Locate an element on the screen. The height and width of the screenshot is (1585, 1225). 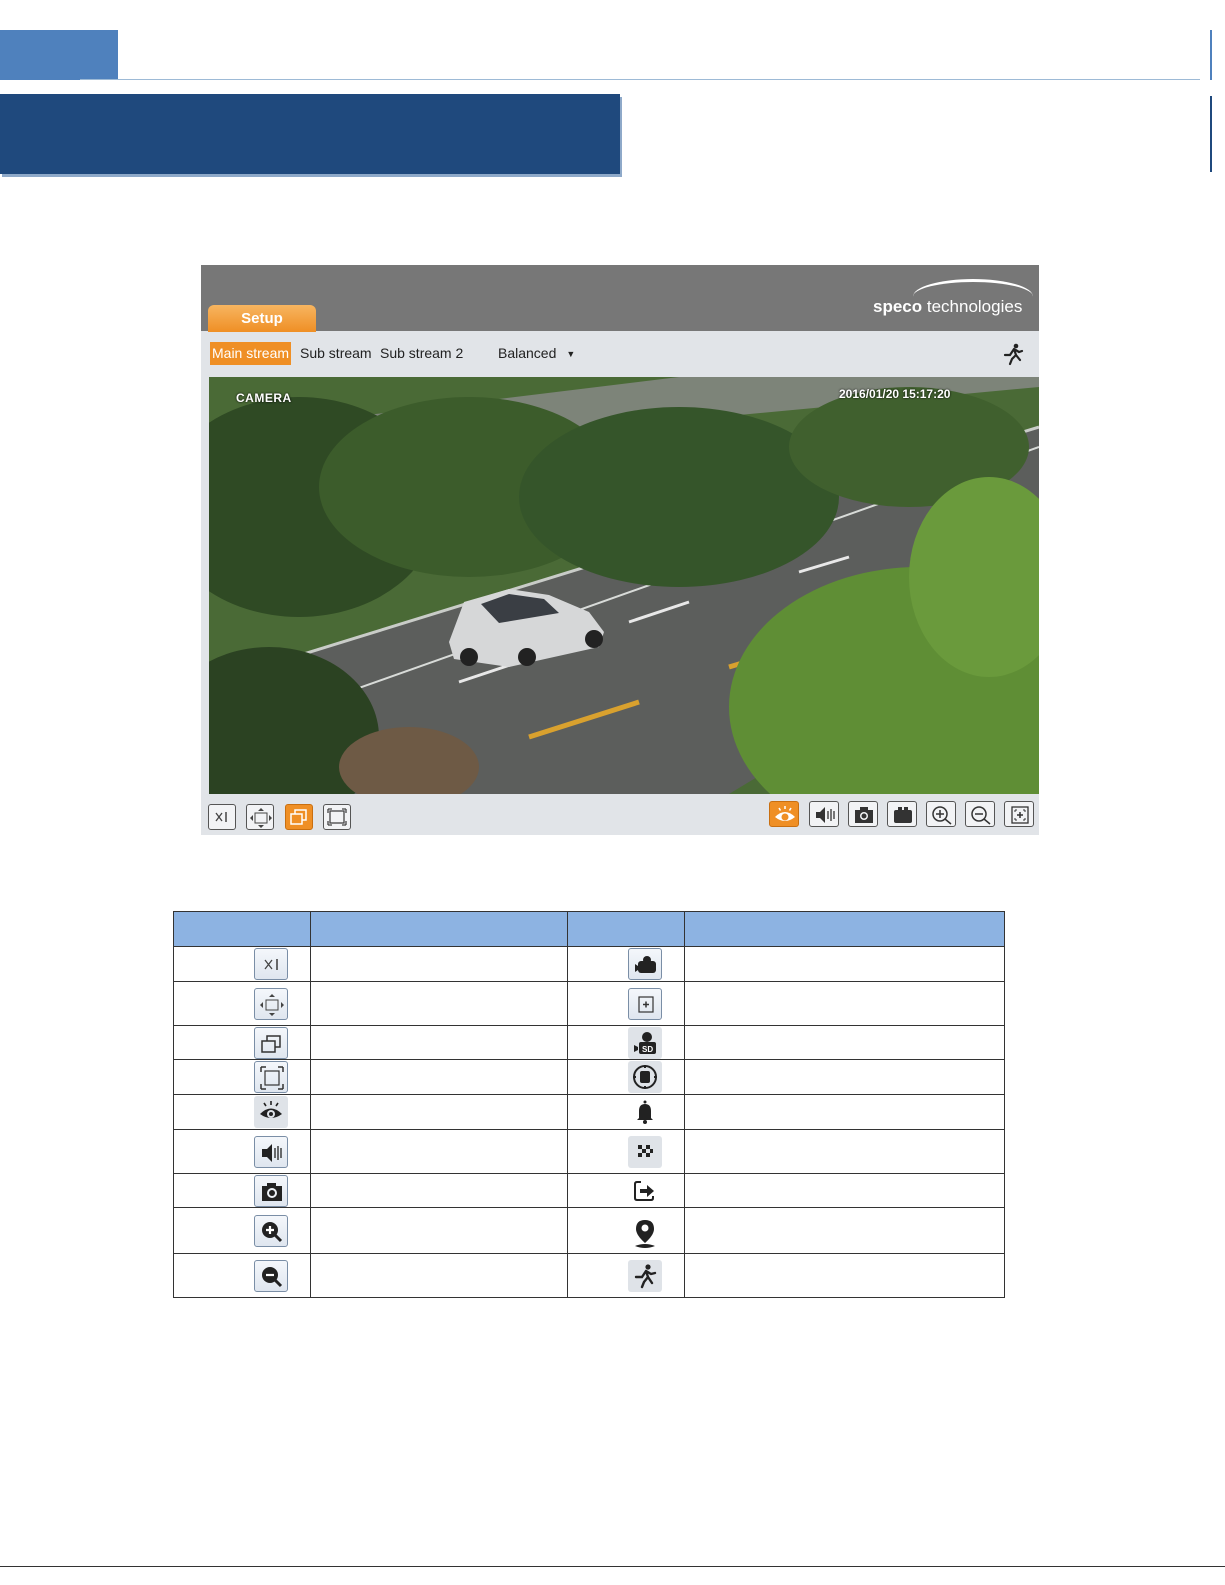
zoom-in-button is located at coordinates (941, 814).